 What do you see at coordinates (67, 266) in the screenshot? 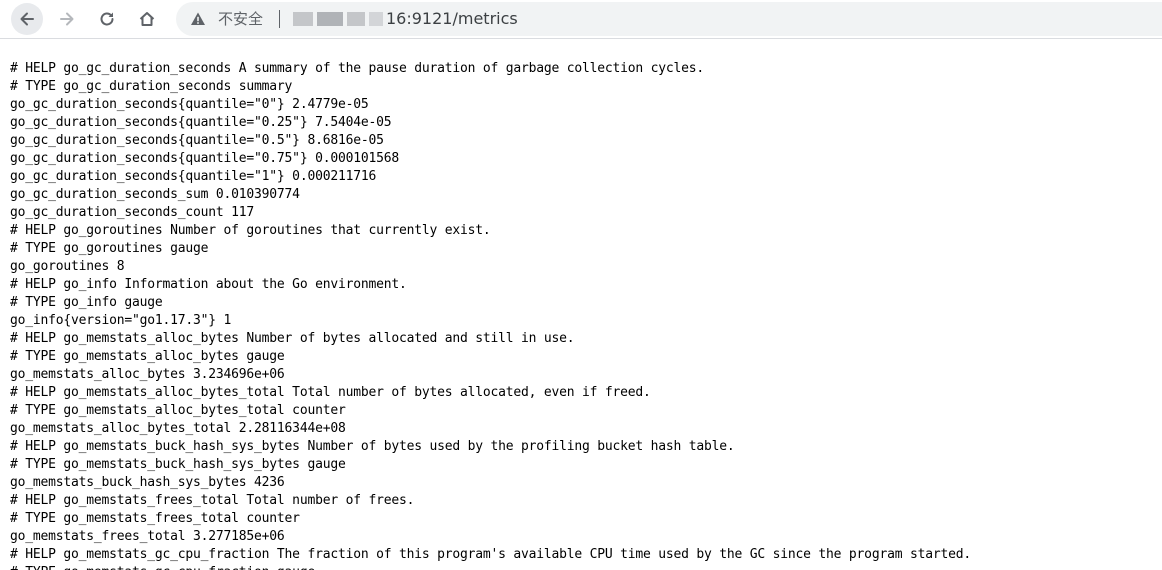
I see `metrics-line: go_goroutines 8` at bounding box center [67, 266].